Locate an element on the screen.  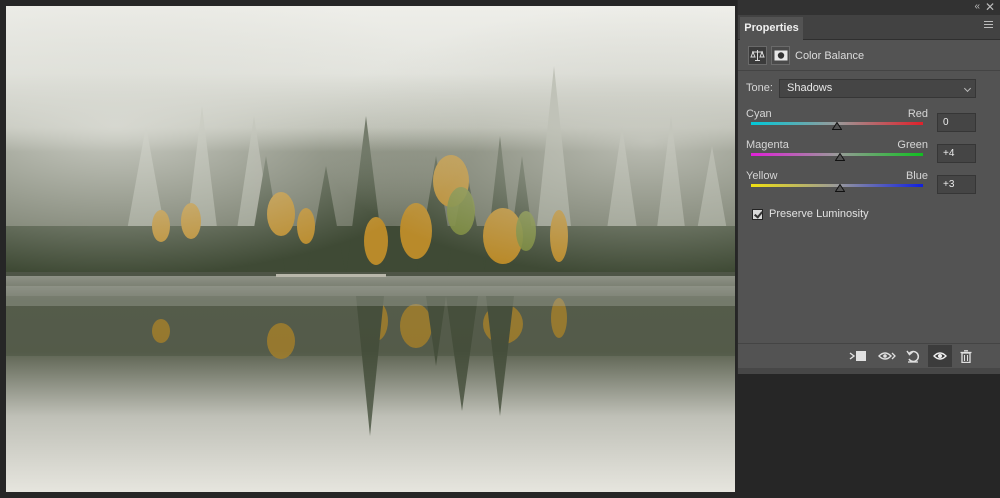
panel-title-bar: « ✕ is located at coordinates (869, 7).